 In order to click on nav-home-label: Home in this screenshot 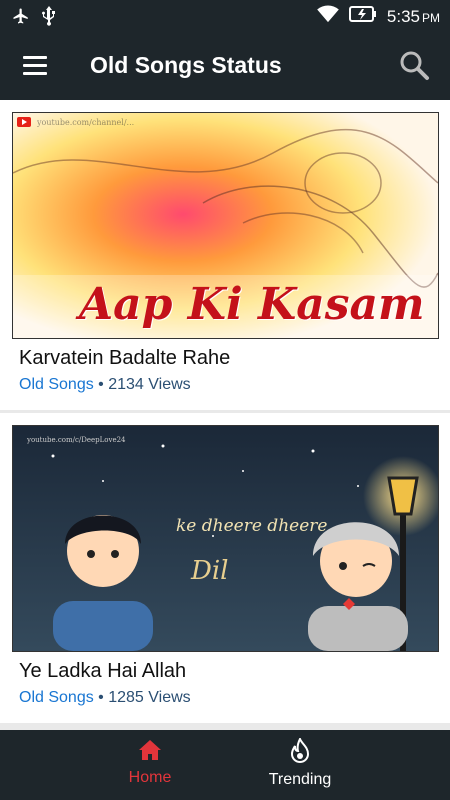, I will do `click(150, 777)`.